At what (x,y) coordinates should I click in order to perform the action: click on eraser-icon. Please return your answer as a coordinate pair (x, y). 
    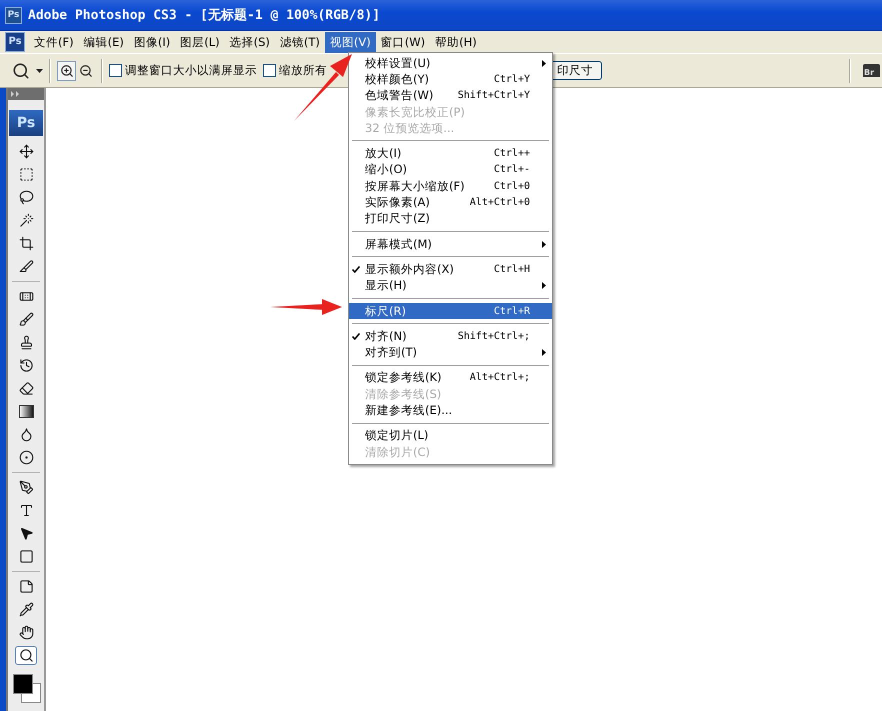
    Looking at the image, I should click on (26, 388).